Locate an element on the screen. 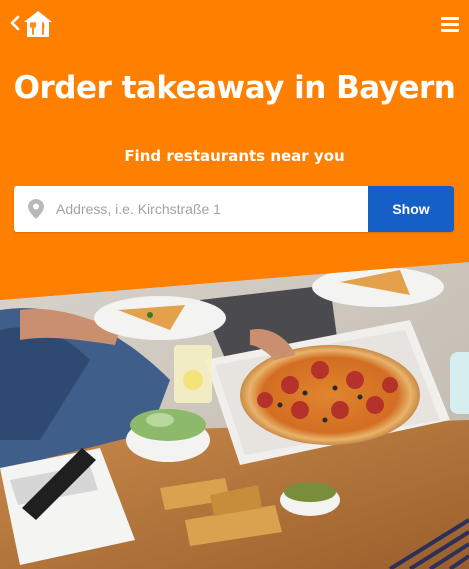  house-with-fork-knife-logo is located at coordinates (38, 24).